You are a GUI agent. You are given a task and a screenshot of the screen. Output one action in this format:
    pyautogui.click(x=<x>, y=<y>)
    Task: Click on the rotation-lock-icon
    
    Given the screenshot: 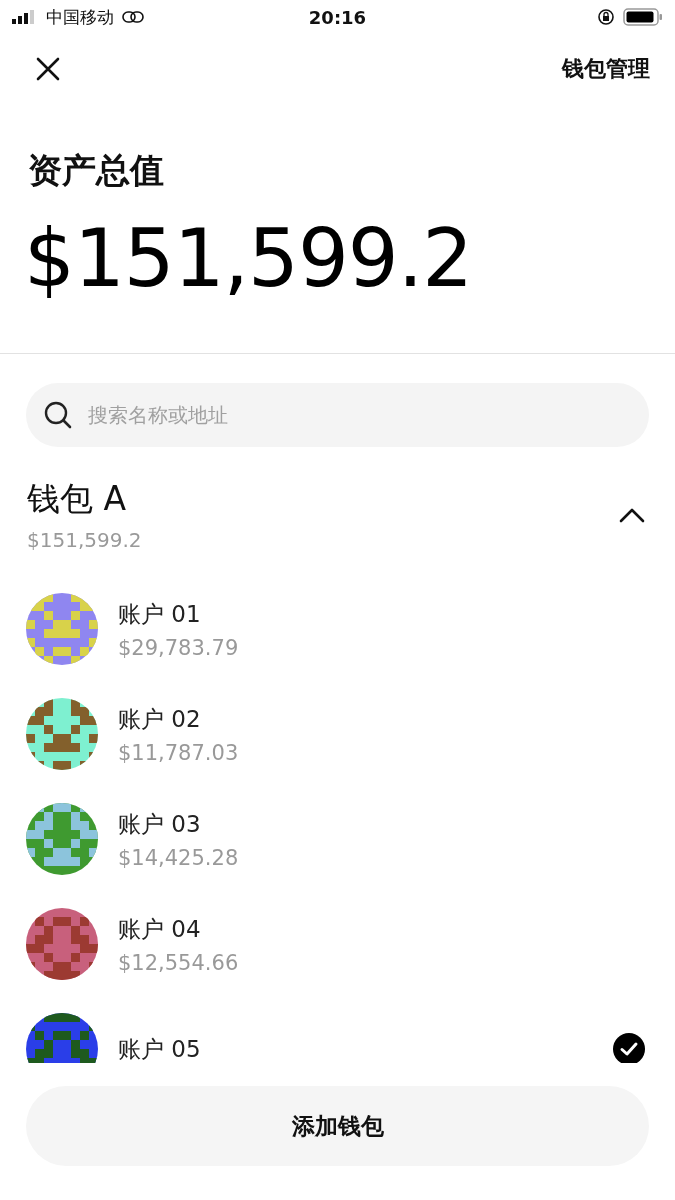 What is the action you would take?
    pyautogui.click(x=606, y=17)
    